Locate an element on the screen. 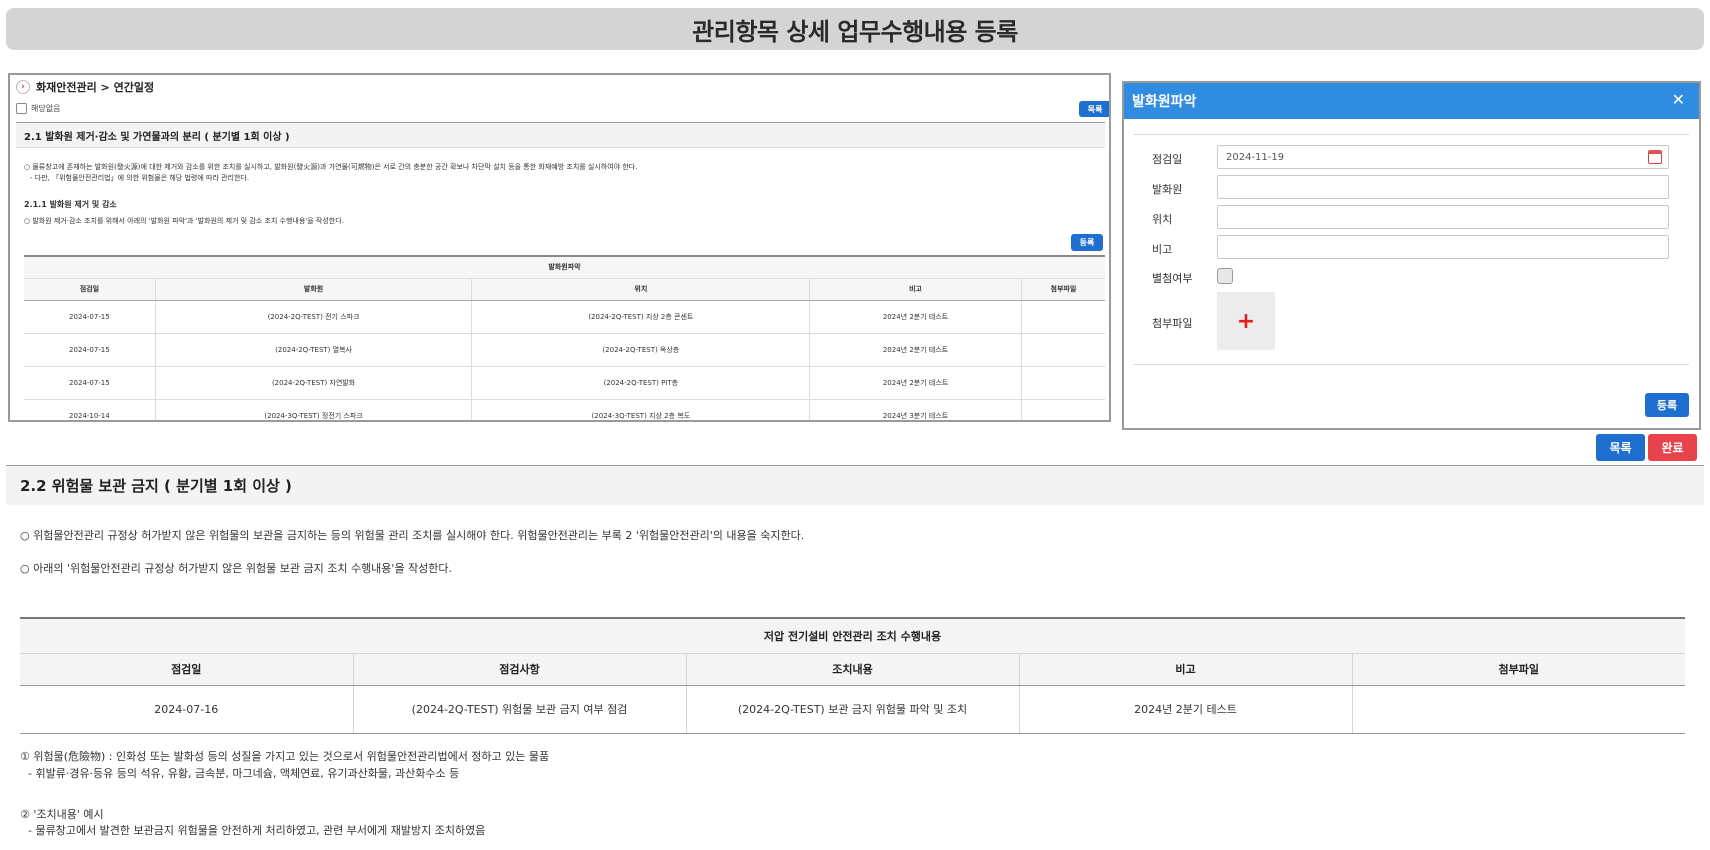 The width and height of the screenshot is (1710, 850). chevron-right-icon: › is located at coordinates (23, 87).